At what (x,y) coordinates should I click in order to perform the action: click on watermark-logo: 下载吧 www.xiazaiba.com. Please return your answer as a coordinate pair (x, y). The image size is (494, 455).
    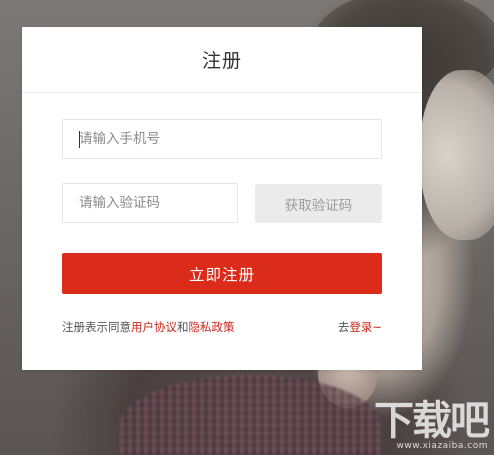
    Looking at the image, I should click on (432, 424).